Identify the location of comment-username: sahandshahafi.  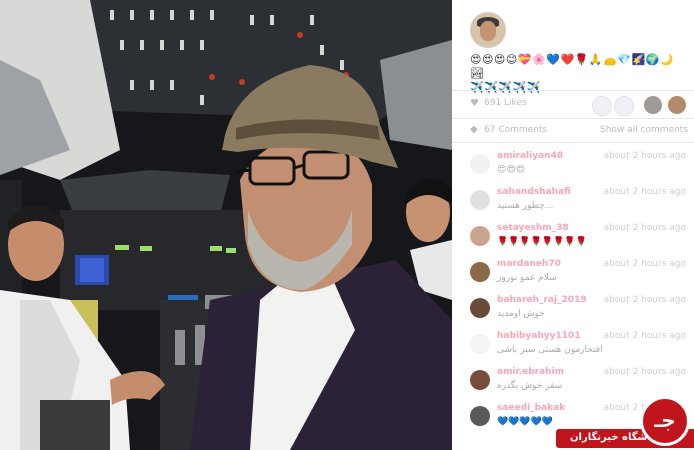
(534, 192).